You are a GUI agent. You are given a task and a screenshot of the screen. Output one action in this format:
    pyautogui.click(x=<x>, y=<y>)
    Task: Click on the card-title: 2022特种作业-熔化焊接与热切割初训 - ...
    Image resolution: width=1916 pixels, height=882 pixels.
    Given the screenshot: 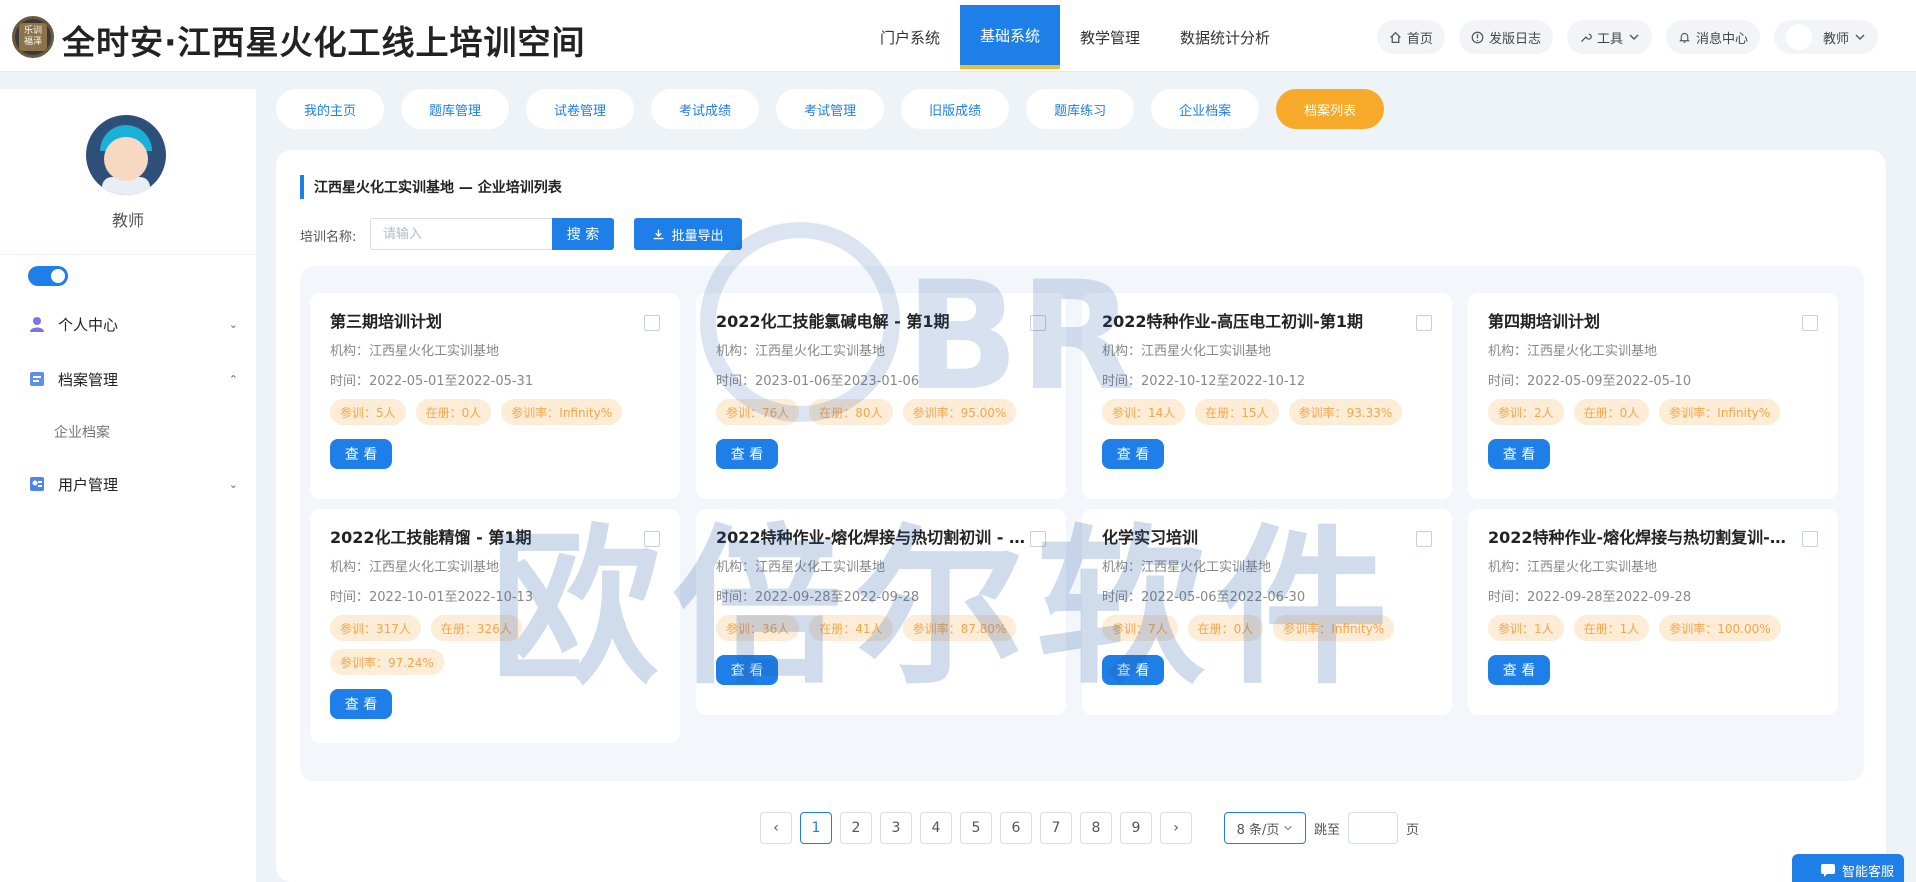 What is the action you would take?
    pyautogui.click(x=871, y=537)
    